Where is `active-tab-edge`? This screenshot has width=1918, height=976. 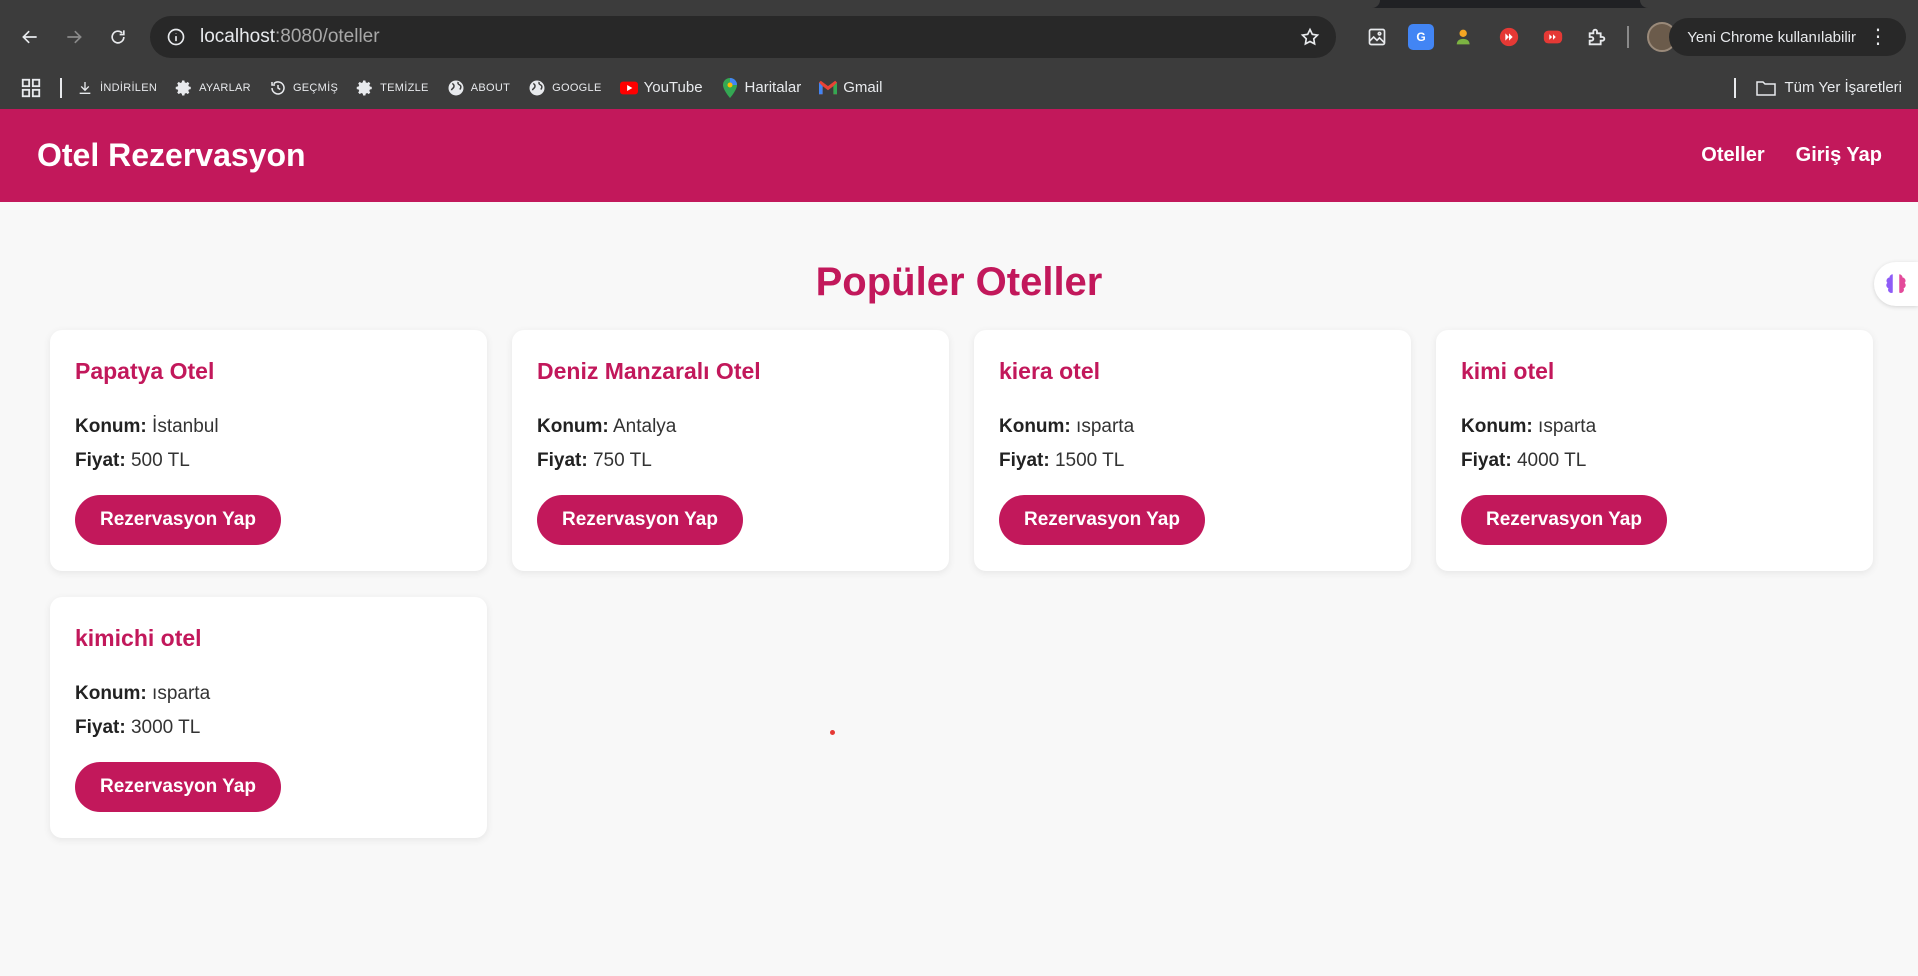
active-tab-edge is located at coordinates (690, 4).